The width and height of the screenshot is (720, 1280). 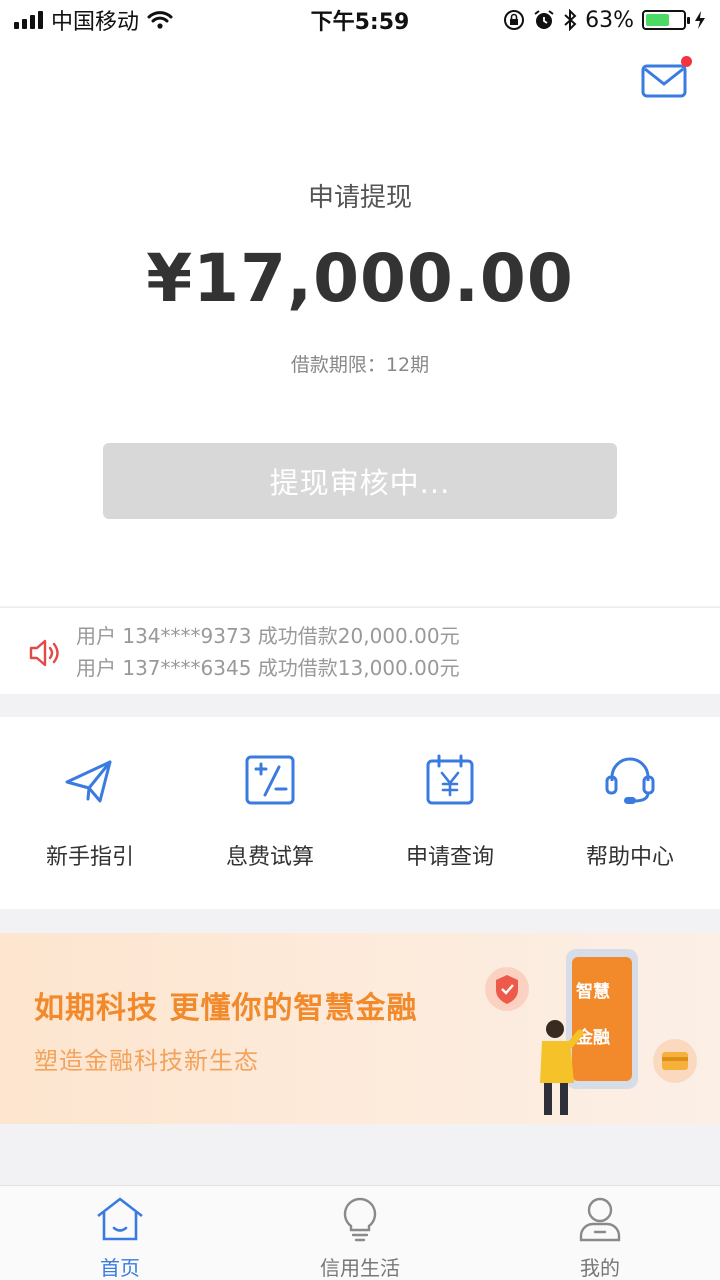 I want to click on banner-subtitle: 塑造金融科技新生态, so click(x=146, y=1061).